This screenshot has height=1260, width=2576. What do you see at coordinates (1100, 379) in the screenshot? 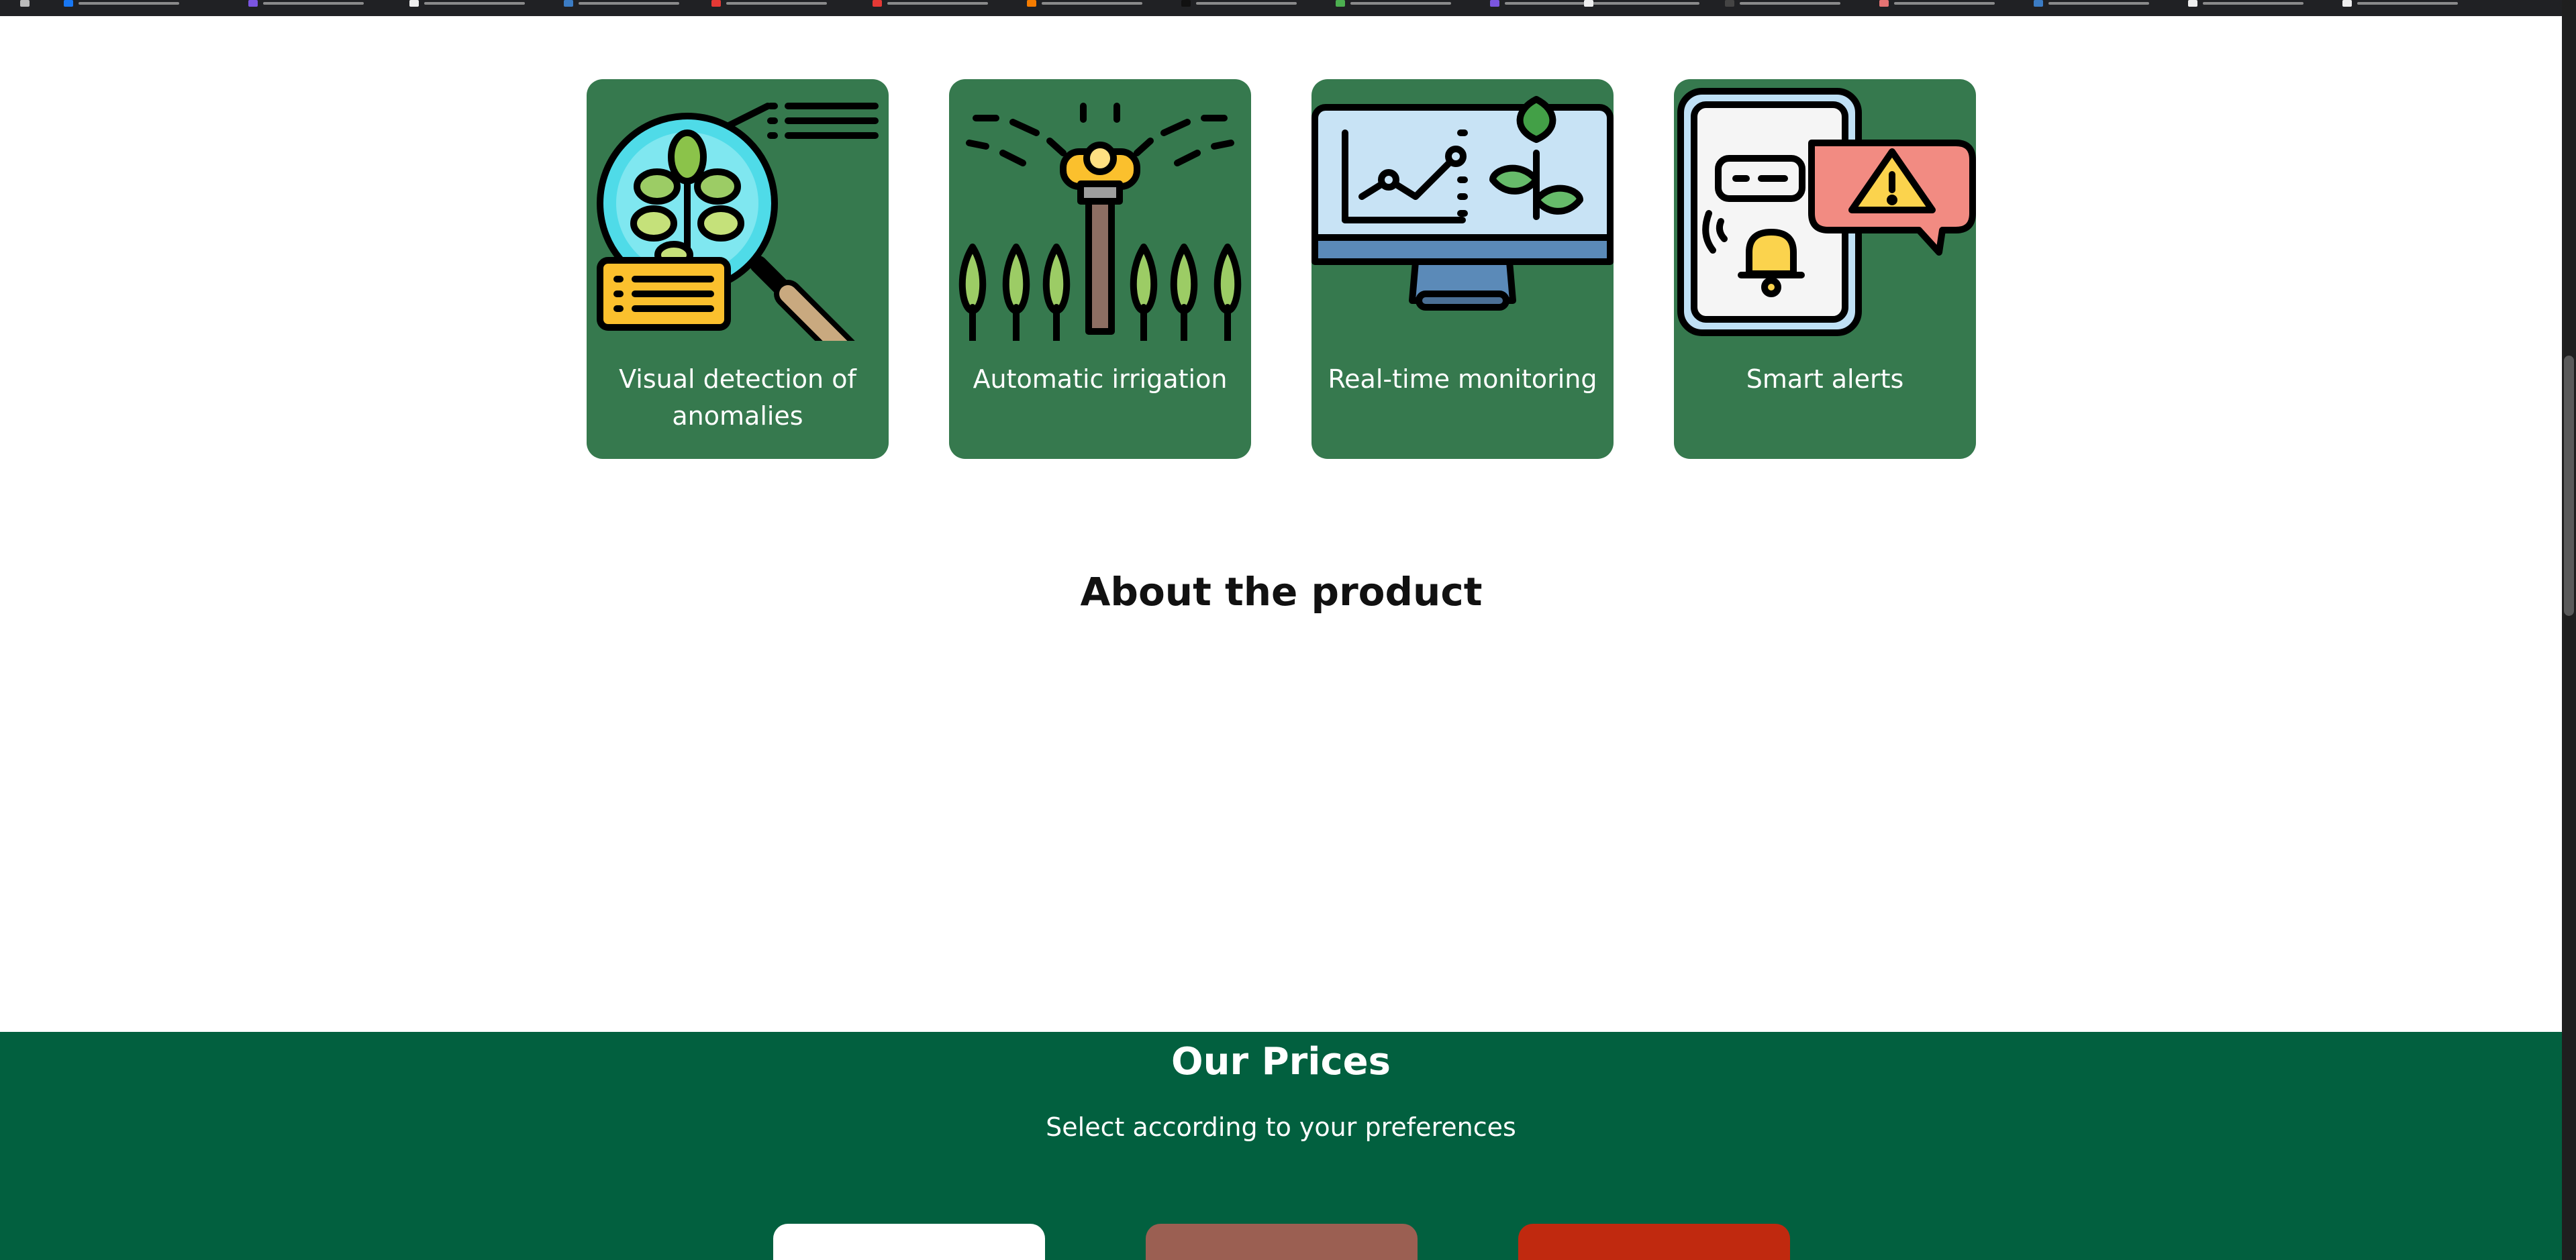
I see `feature-label: Automatic irrigation` at bounding box center [1100, 379].